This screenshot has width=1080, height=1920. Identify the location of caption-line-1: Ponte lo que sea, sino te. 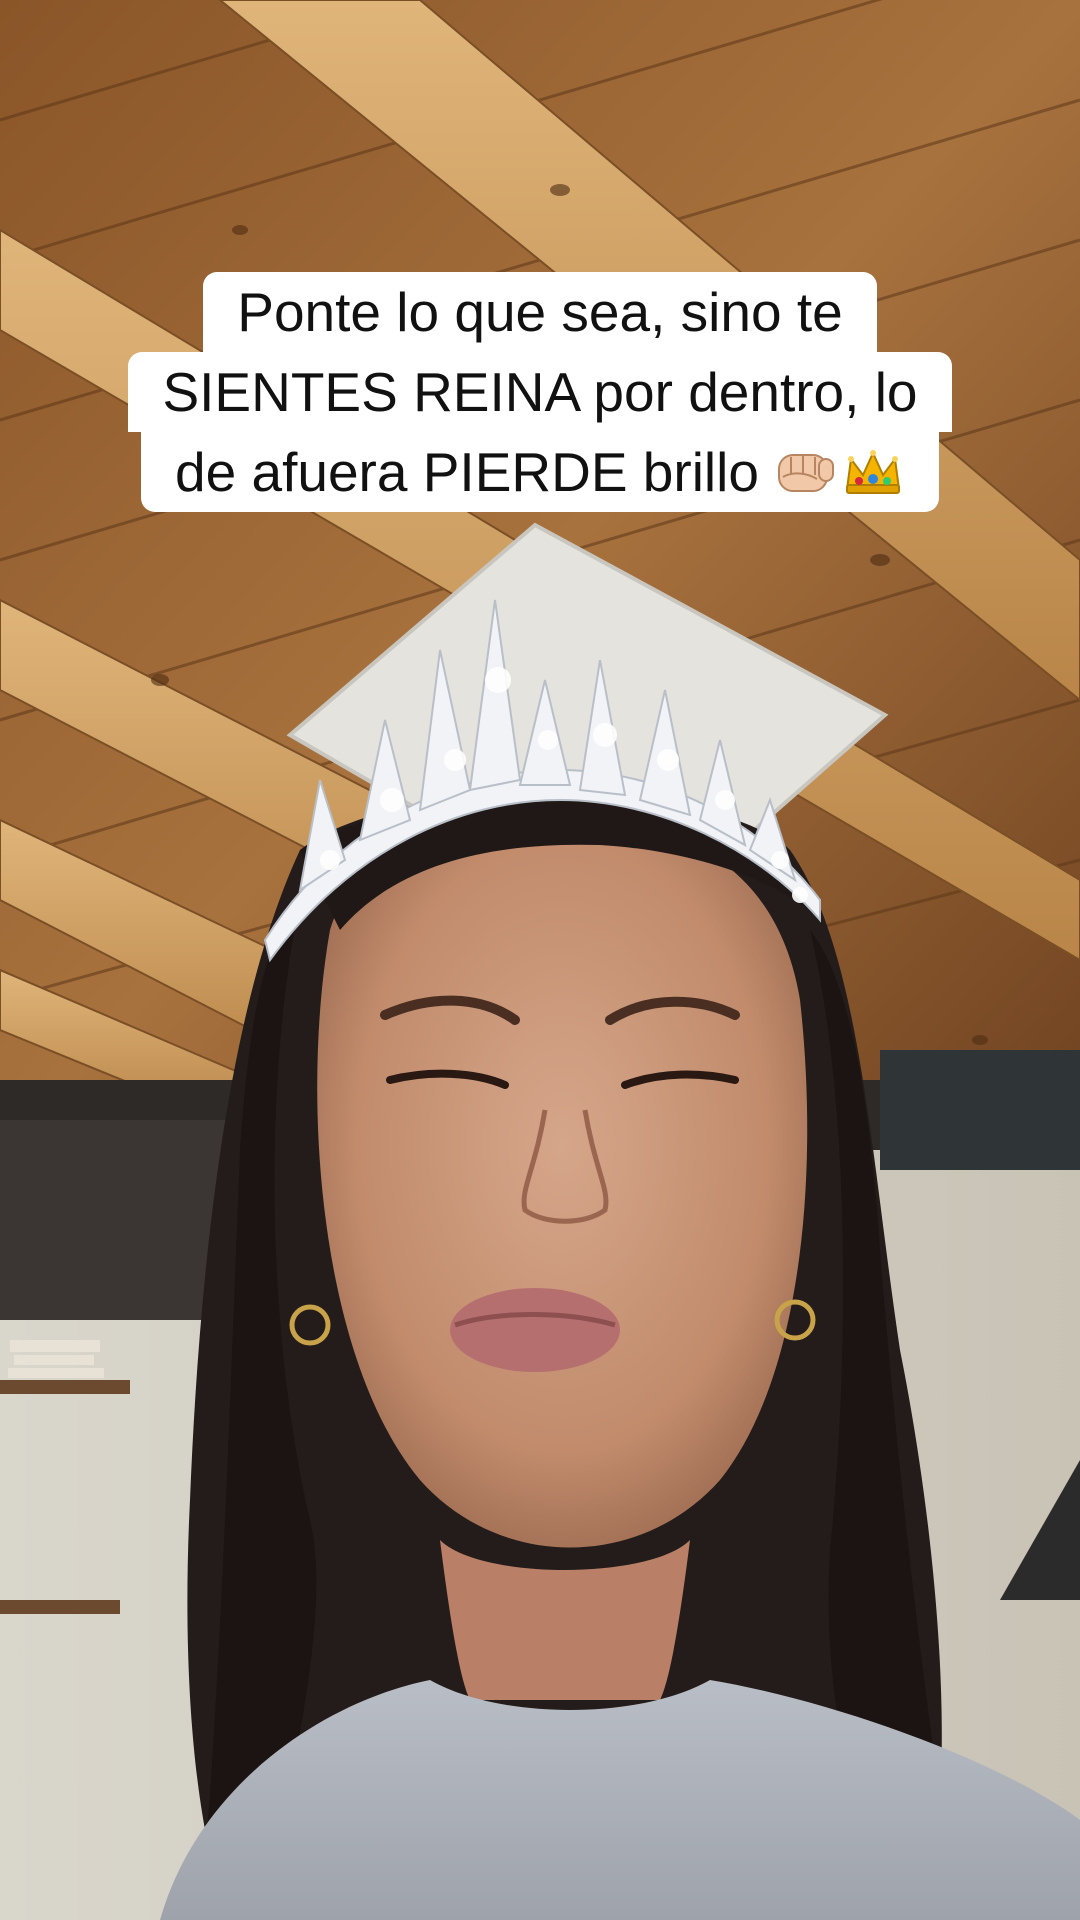
(540, 312).